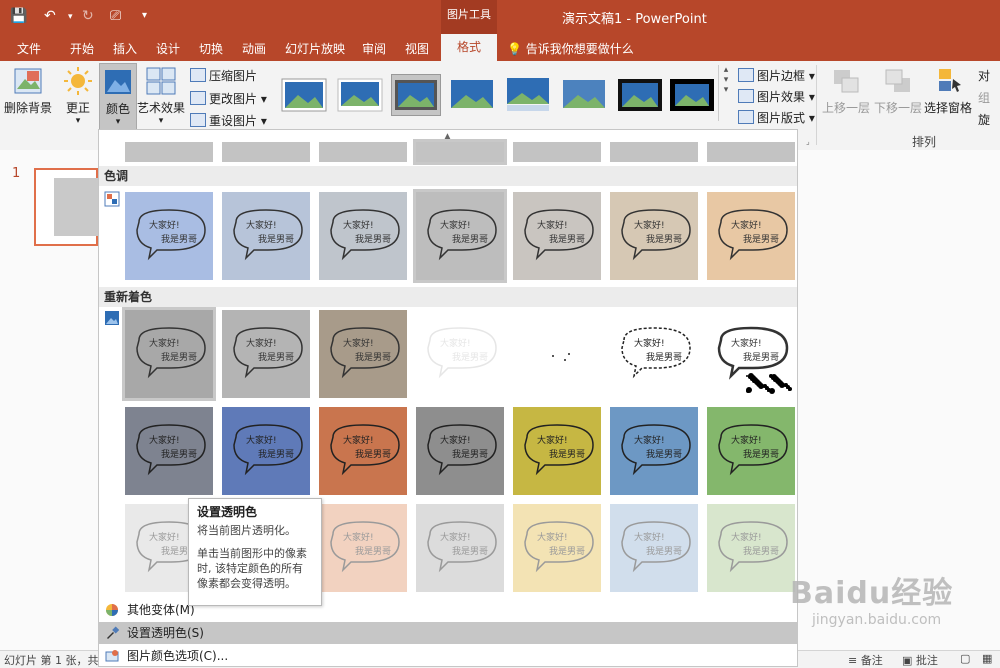  What do you see at coordinates (70, 17) in the screenshot?
I see `undo-dropdown-icon: ▾` at bounding box center [70, 17].